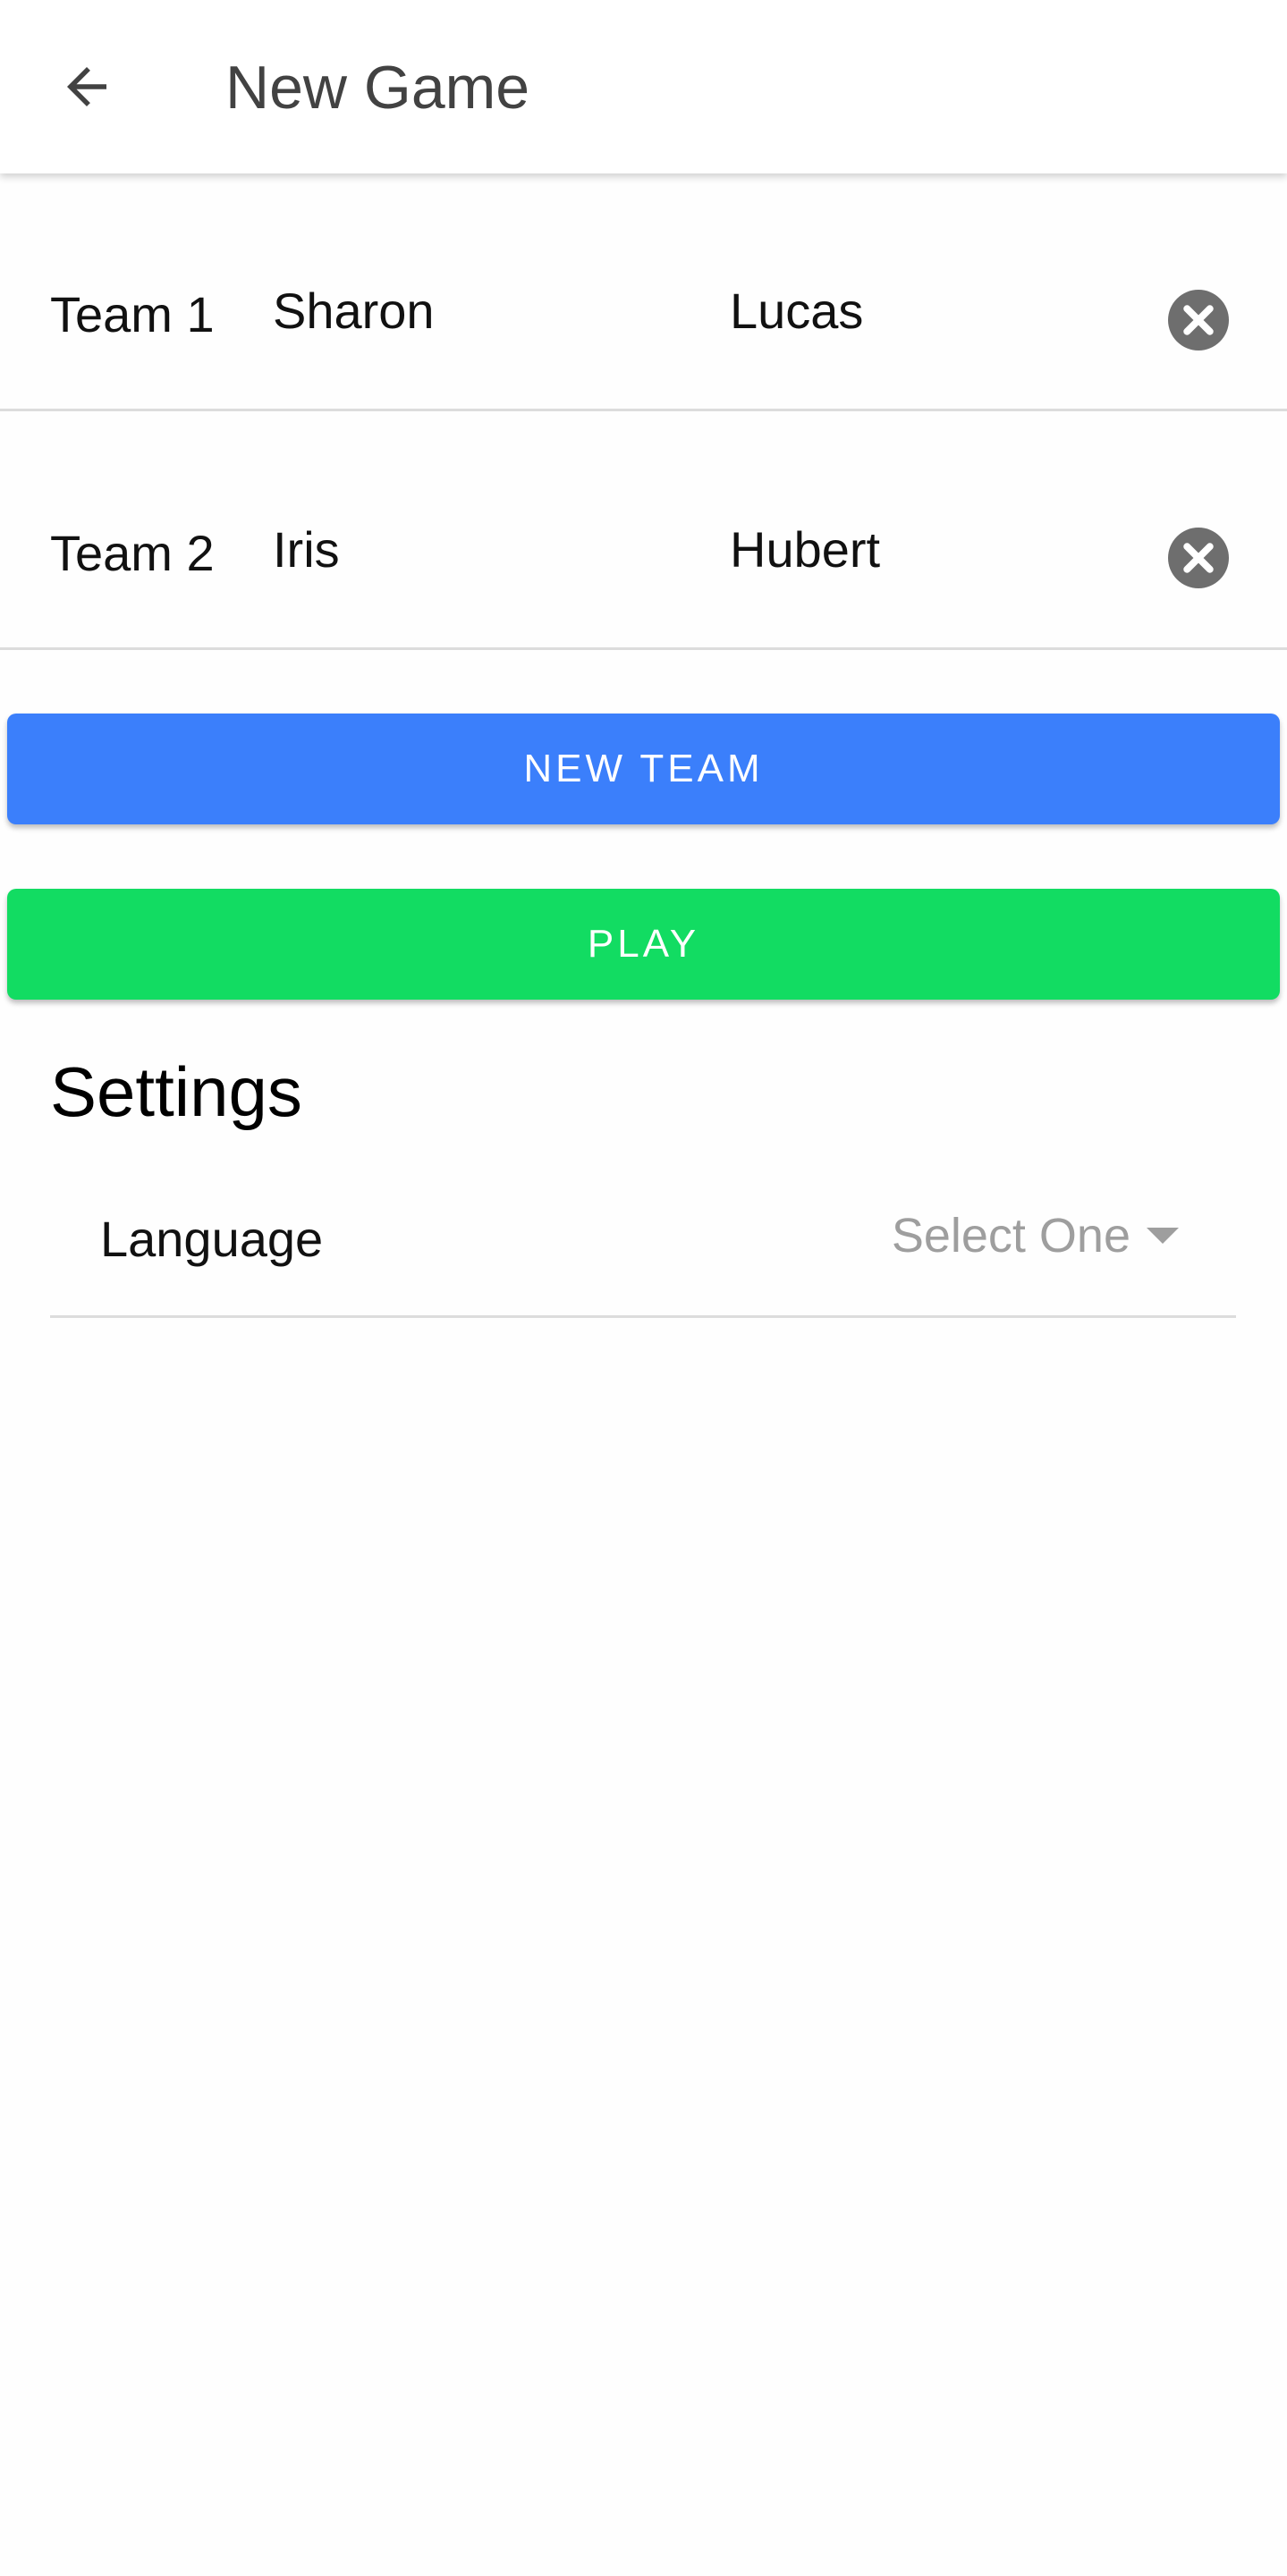 Image resolution: width=1287 pixels, height=2576 pixels. I want to click on language-select-placeholder: Select One, so click(1010, 1236).